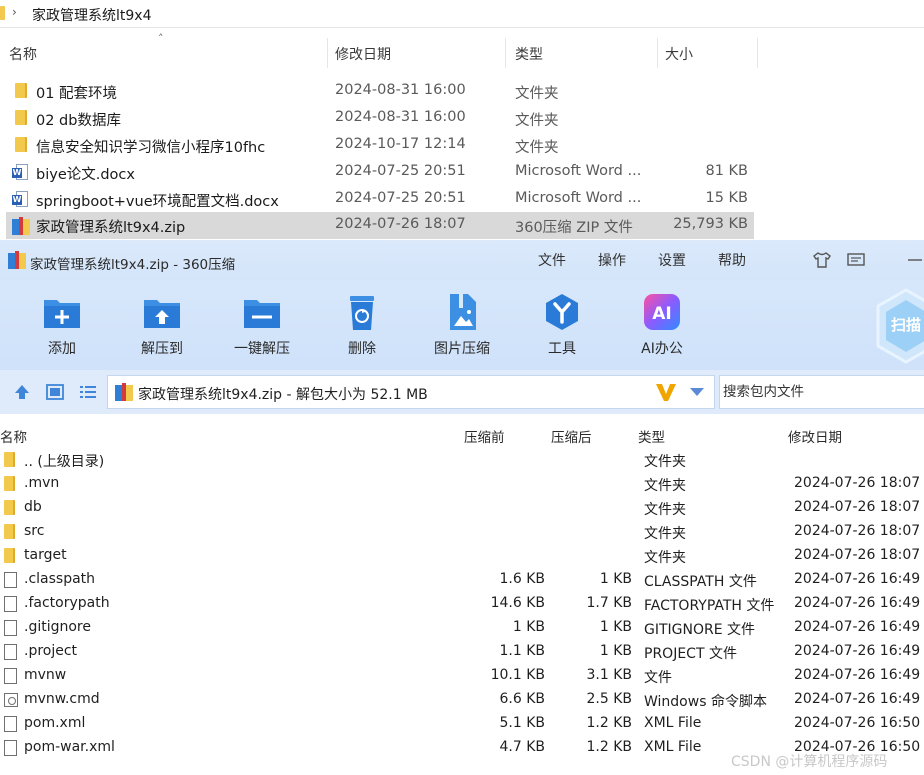 This screenshot has height=775, width=924. What do you see at coordinates (856, 260) in the screenshot?
I see `feedback-message-icon` at bounding box center [856, 260].